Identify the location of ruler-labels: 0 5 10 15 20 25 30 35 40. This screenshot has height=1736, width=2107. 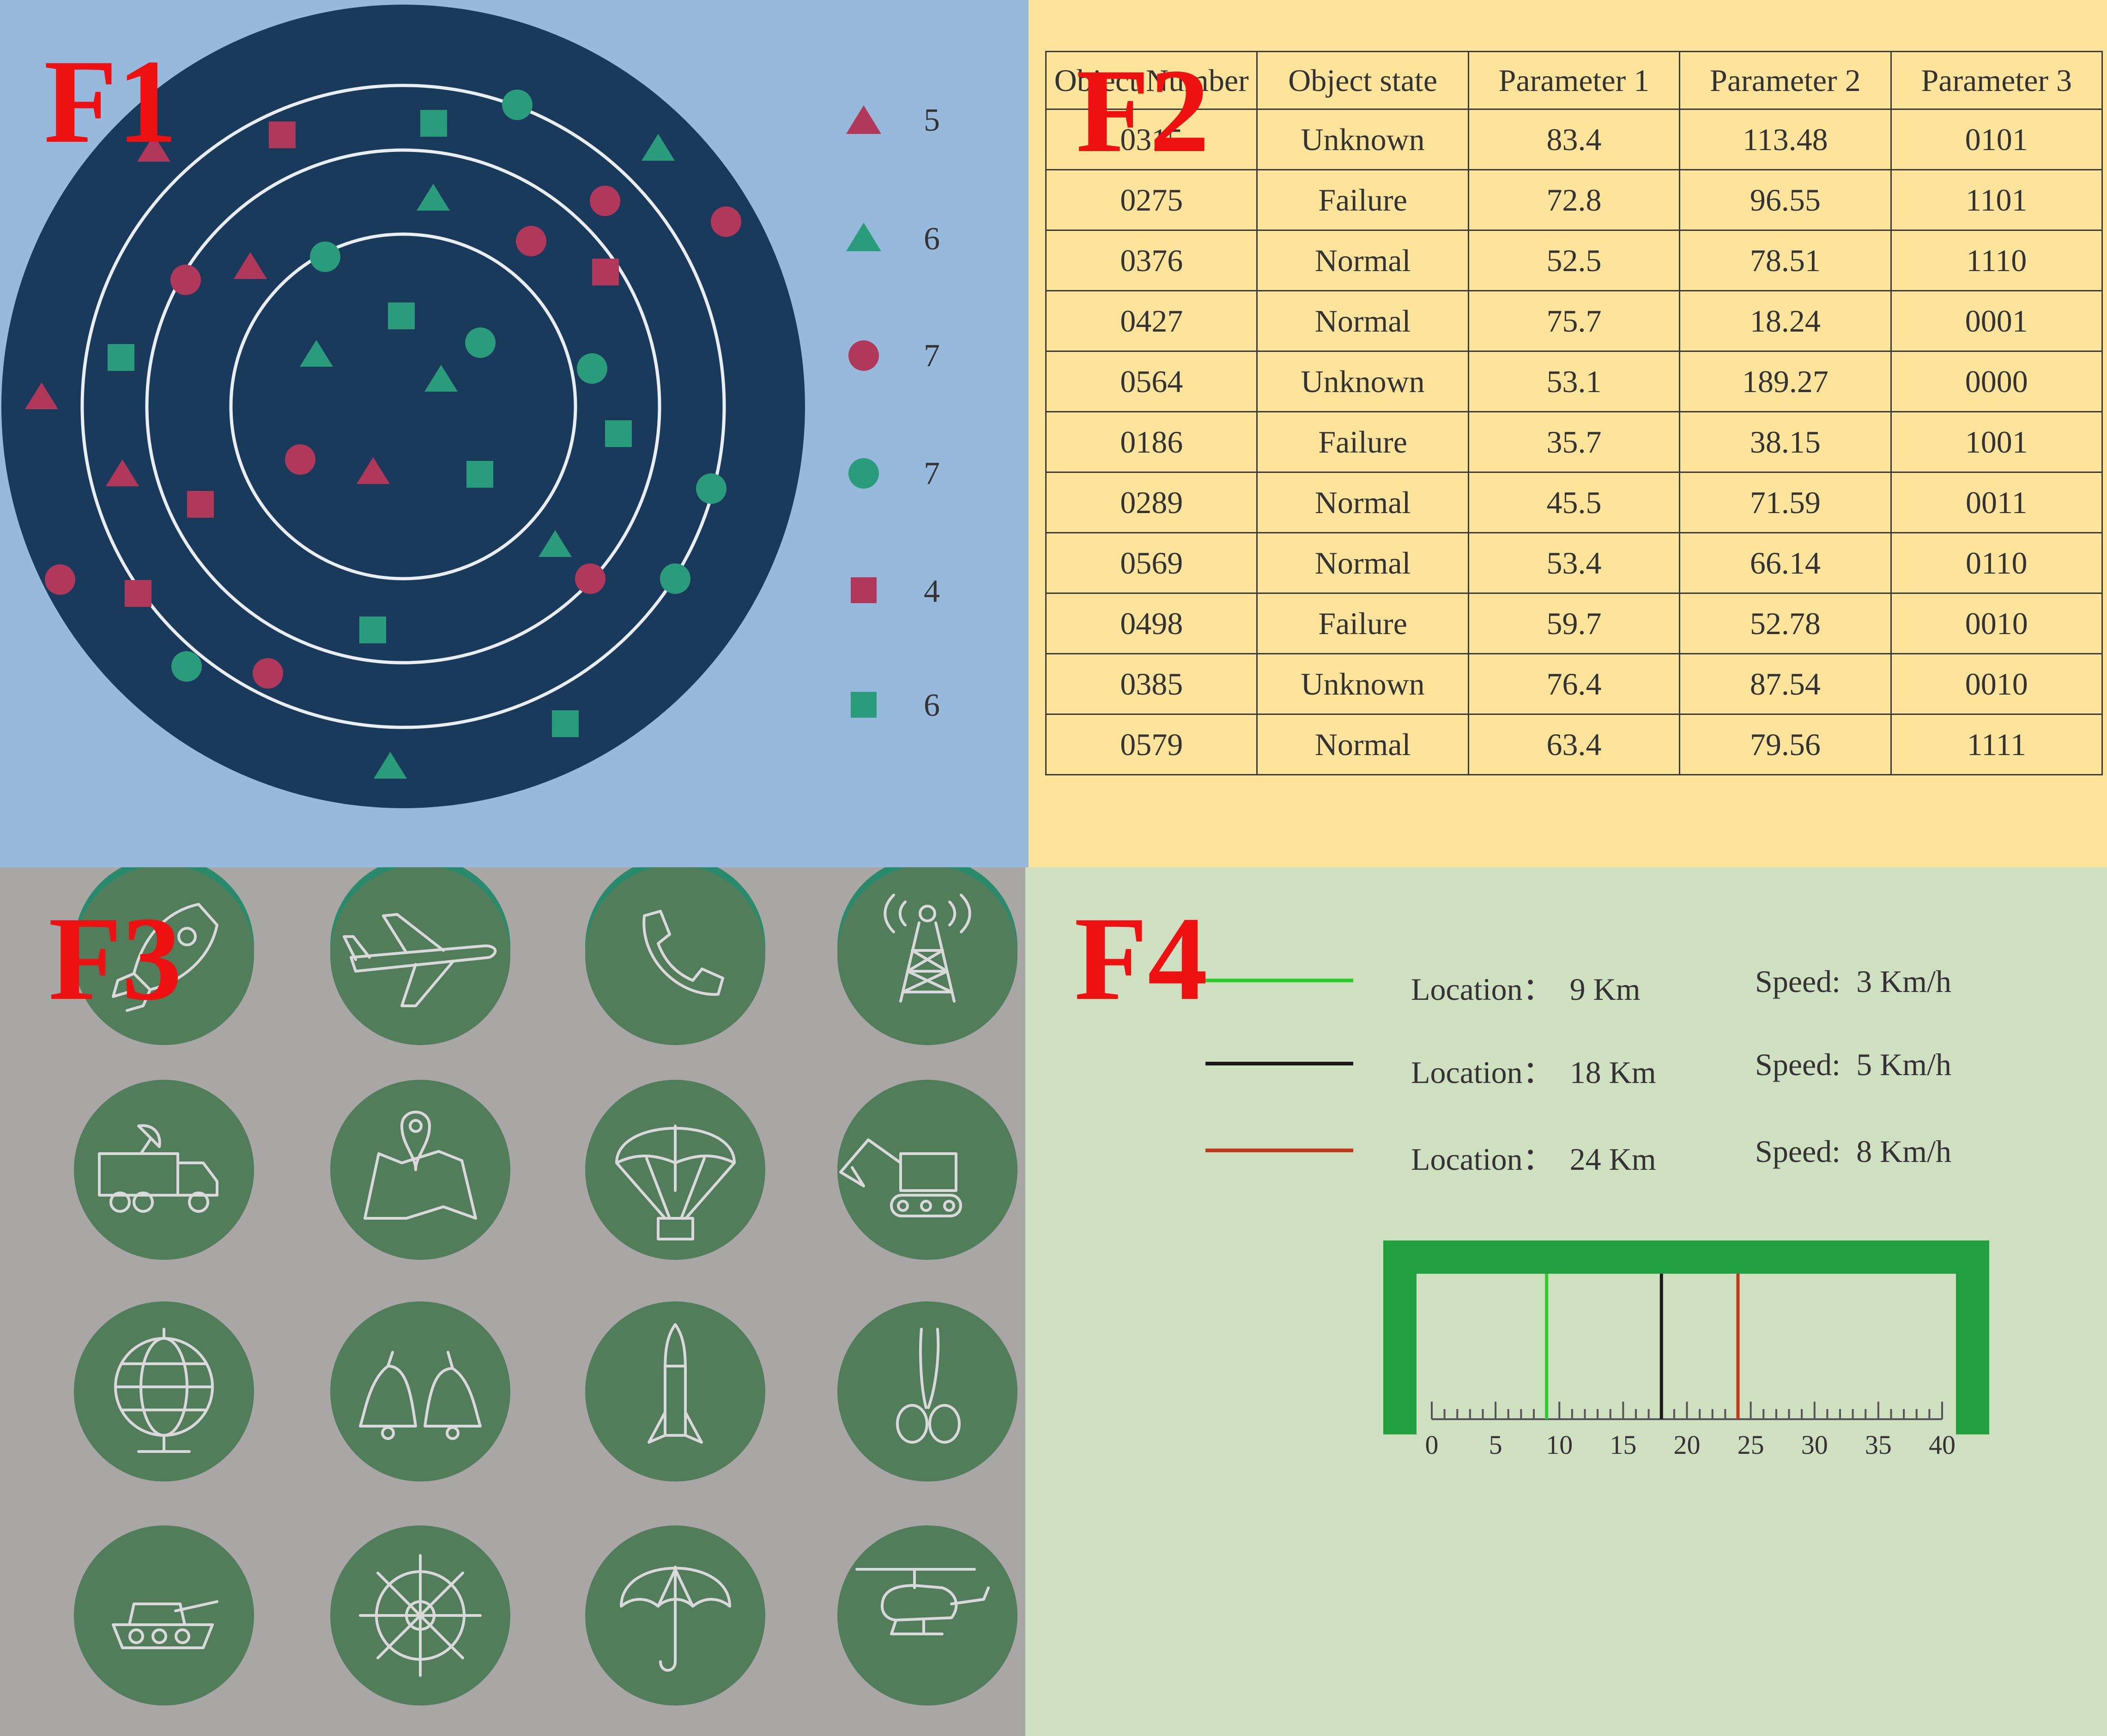
(1690, 1445).